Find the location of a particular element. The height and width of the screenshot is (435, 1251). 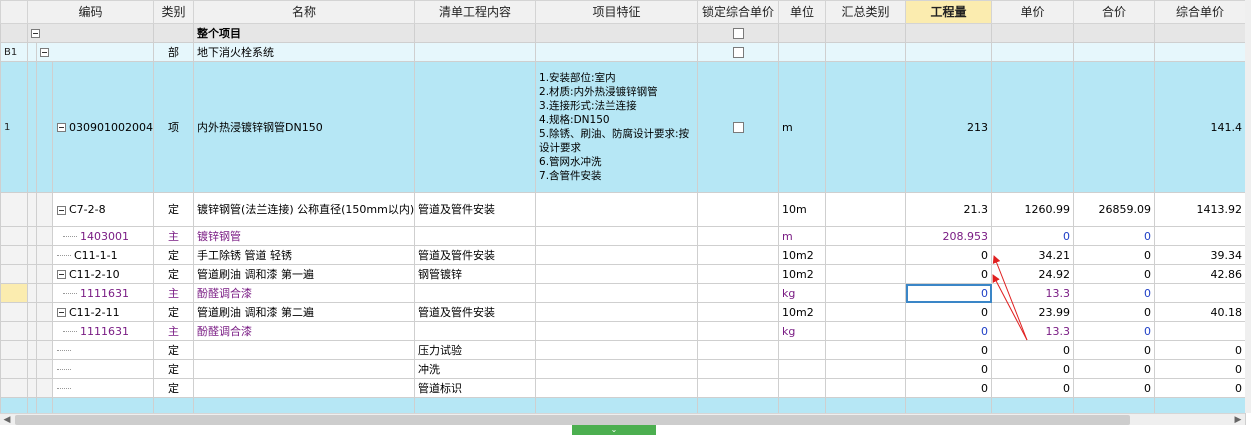

composite-unit-price-cell: 39.34 is located at coordinates (1200, 255).